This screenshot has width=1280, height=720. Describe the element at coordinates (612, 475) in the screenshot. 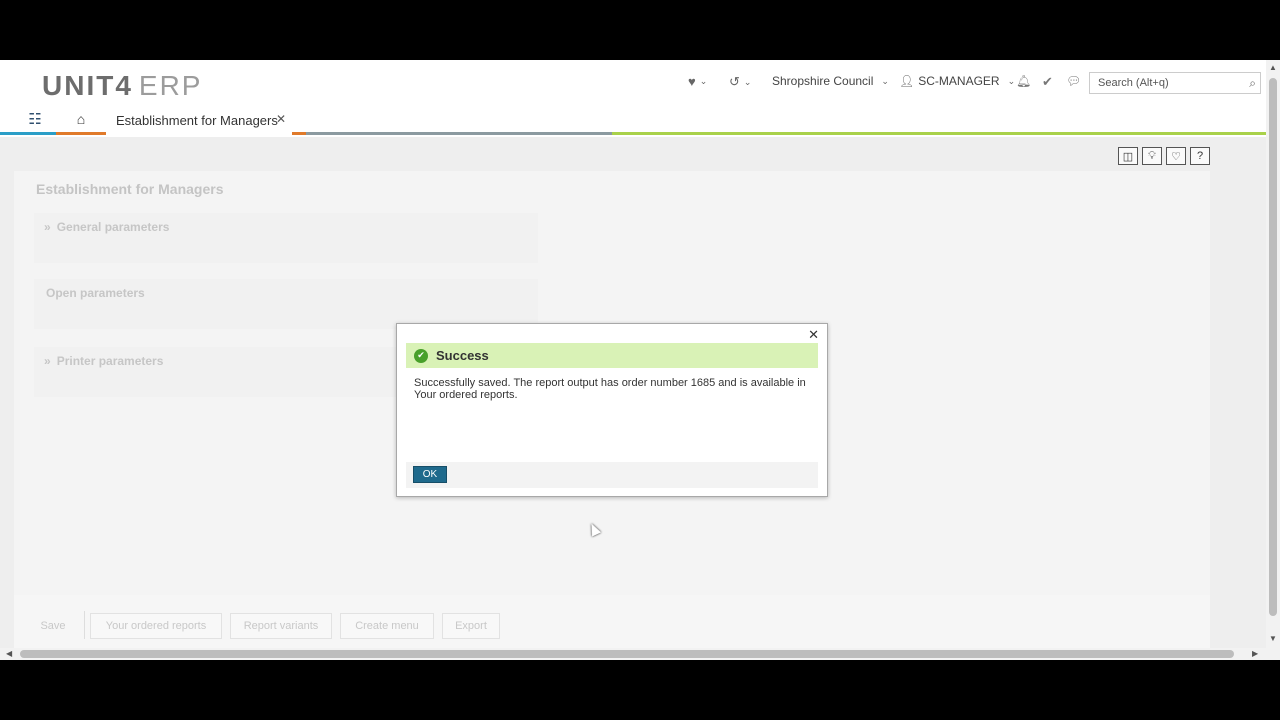

I see `dialog-footer: OK` at that location.